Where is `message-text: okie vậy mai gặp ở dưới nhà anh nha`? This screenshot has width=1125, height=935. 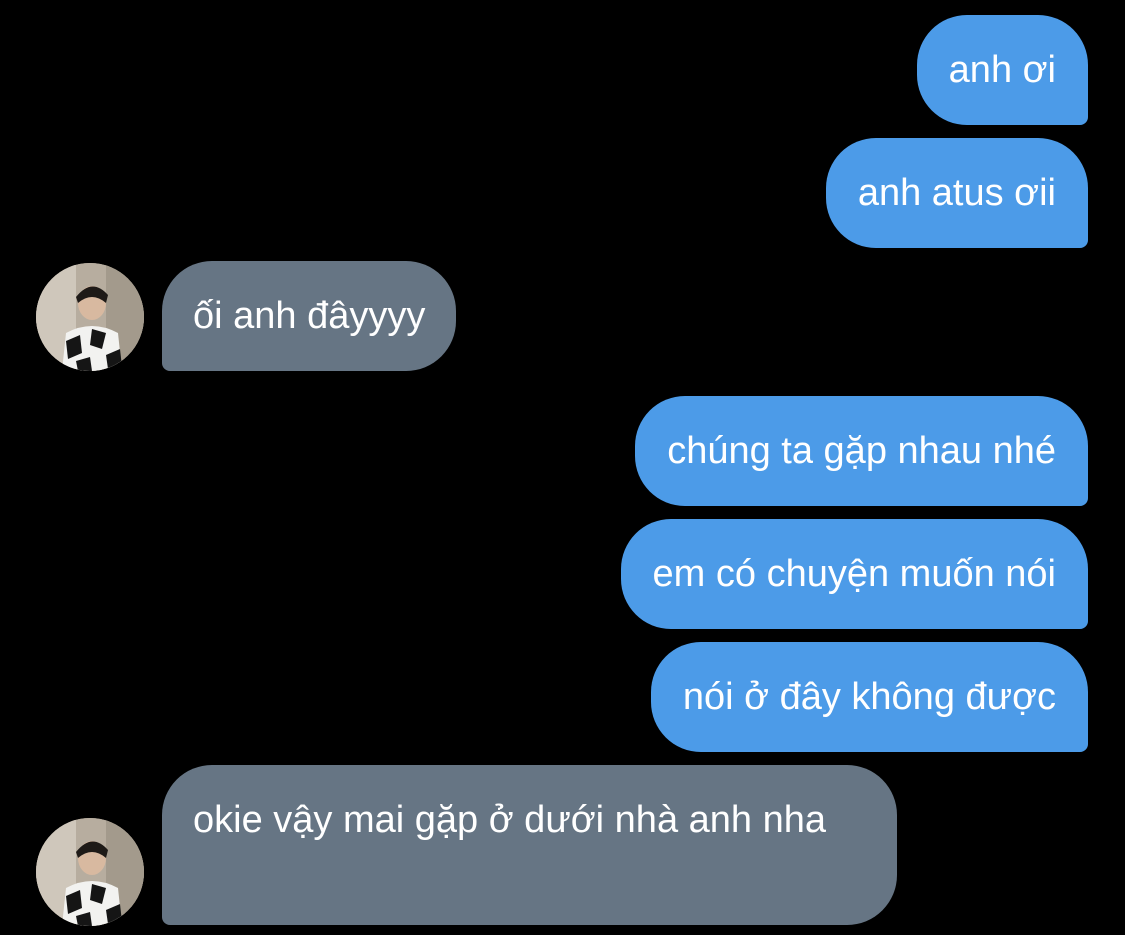 message-text: okie vậy mai gặp ở dưới nhà anh nha is located at coordinates (509, 820).